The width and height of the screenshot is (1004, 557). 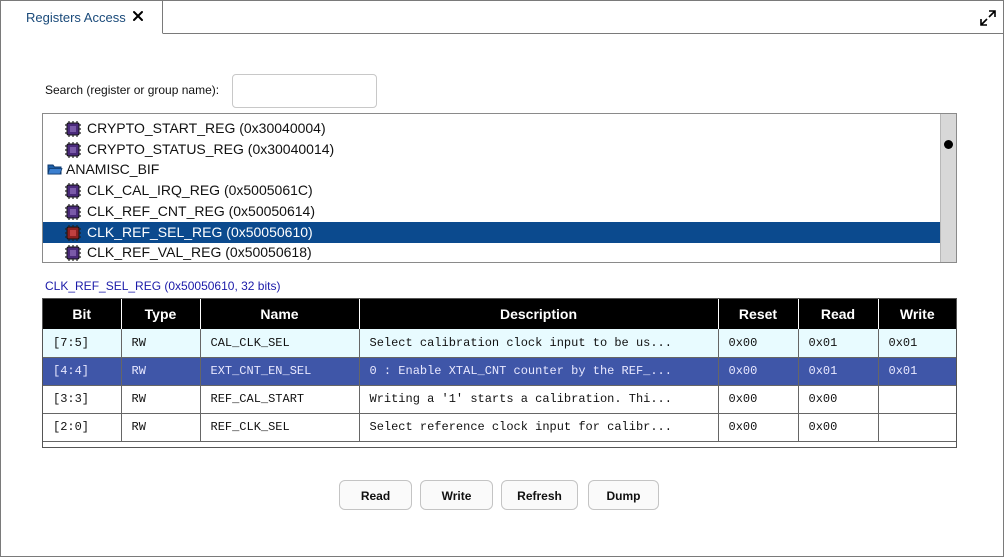 I want to click on tree-register-item: CLK_REF_SEL_REG (0x50050610), so click(x=492, y=232).